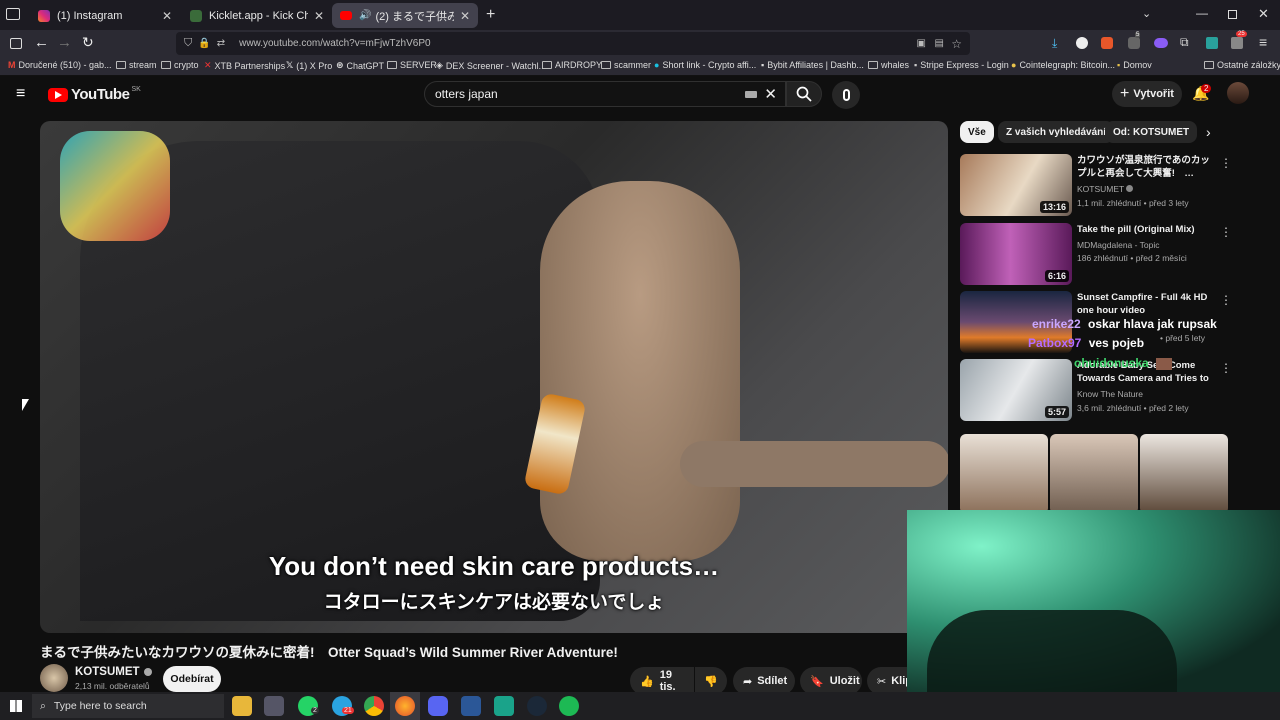 The height and width of the screenshot is (720, 1280). What do you see at coordinates (888, 65) in the screenshot?
I see `bookmark-folder: whales` at bounding box center [888, 65].